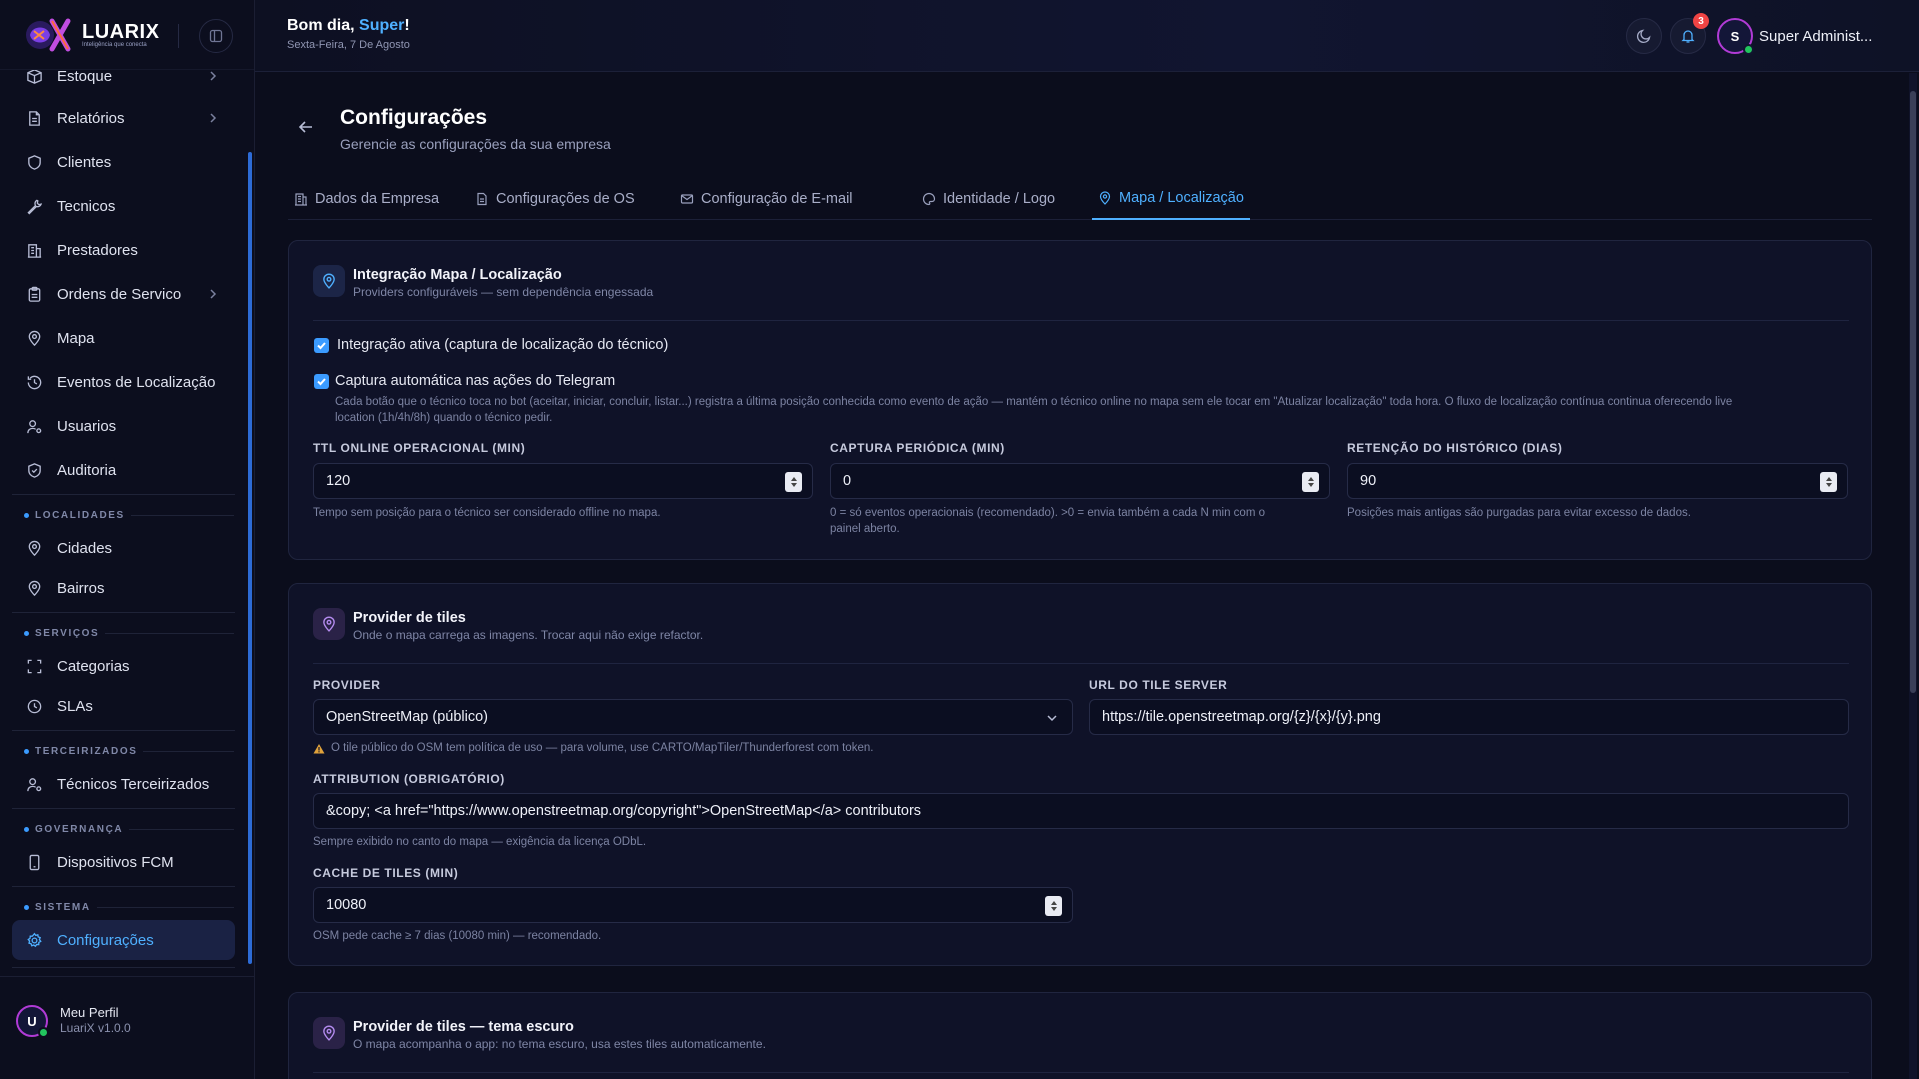 The height and width of the screenshot is (1079, 1919). Describe the element at coordinates (1735, 36) in the screenshot. I see `user-avatar: S` at that location.